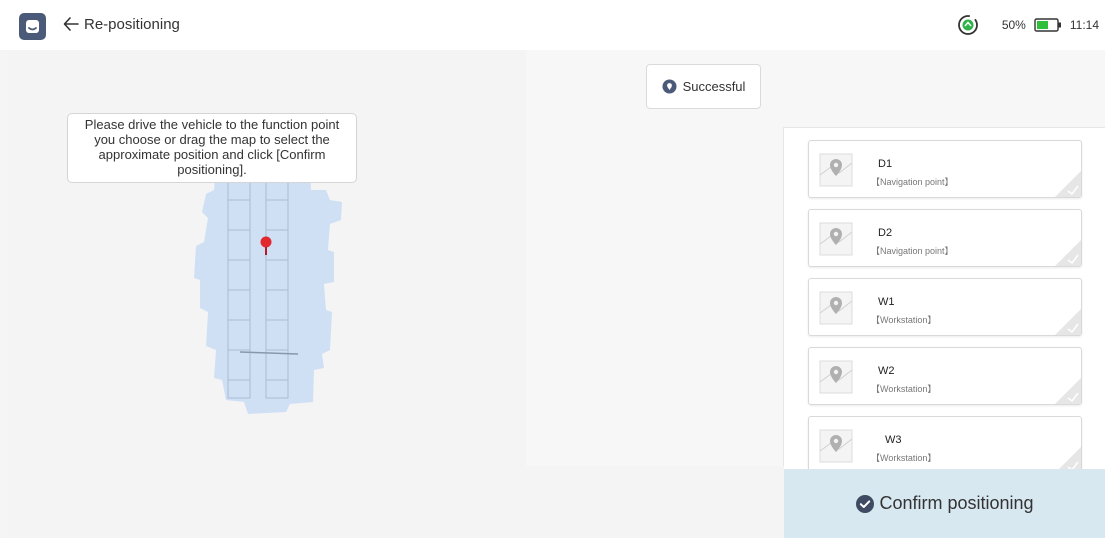 This screenshot has width=1105, height=538. I want to click on home-button, so click(32, 26).